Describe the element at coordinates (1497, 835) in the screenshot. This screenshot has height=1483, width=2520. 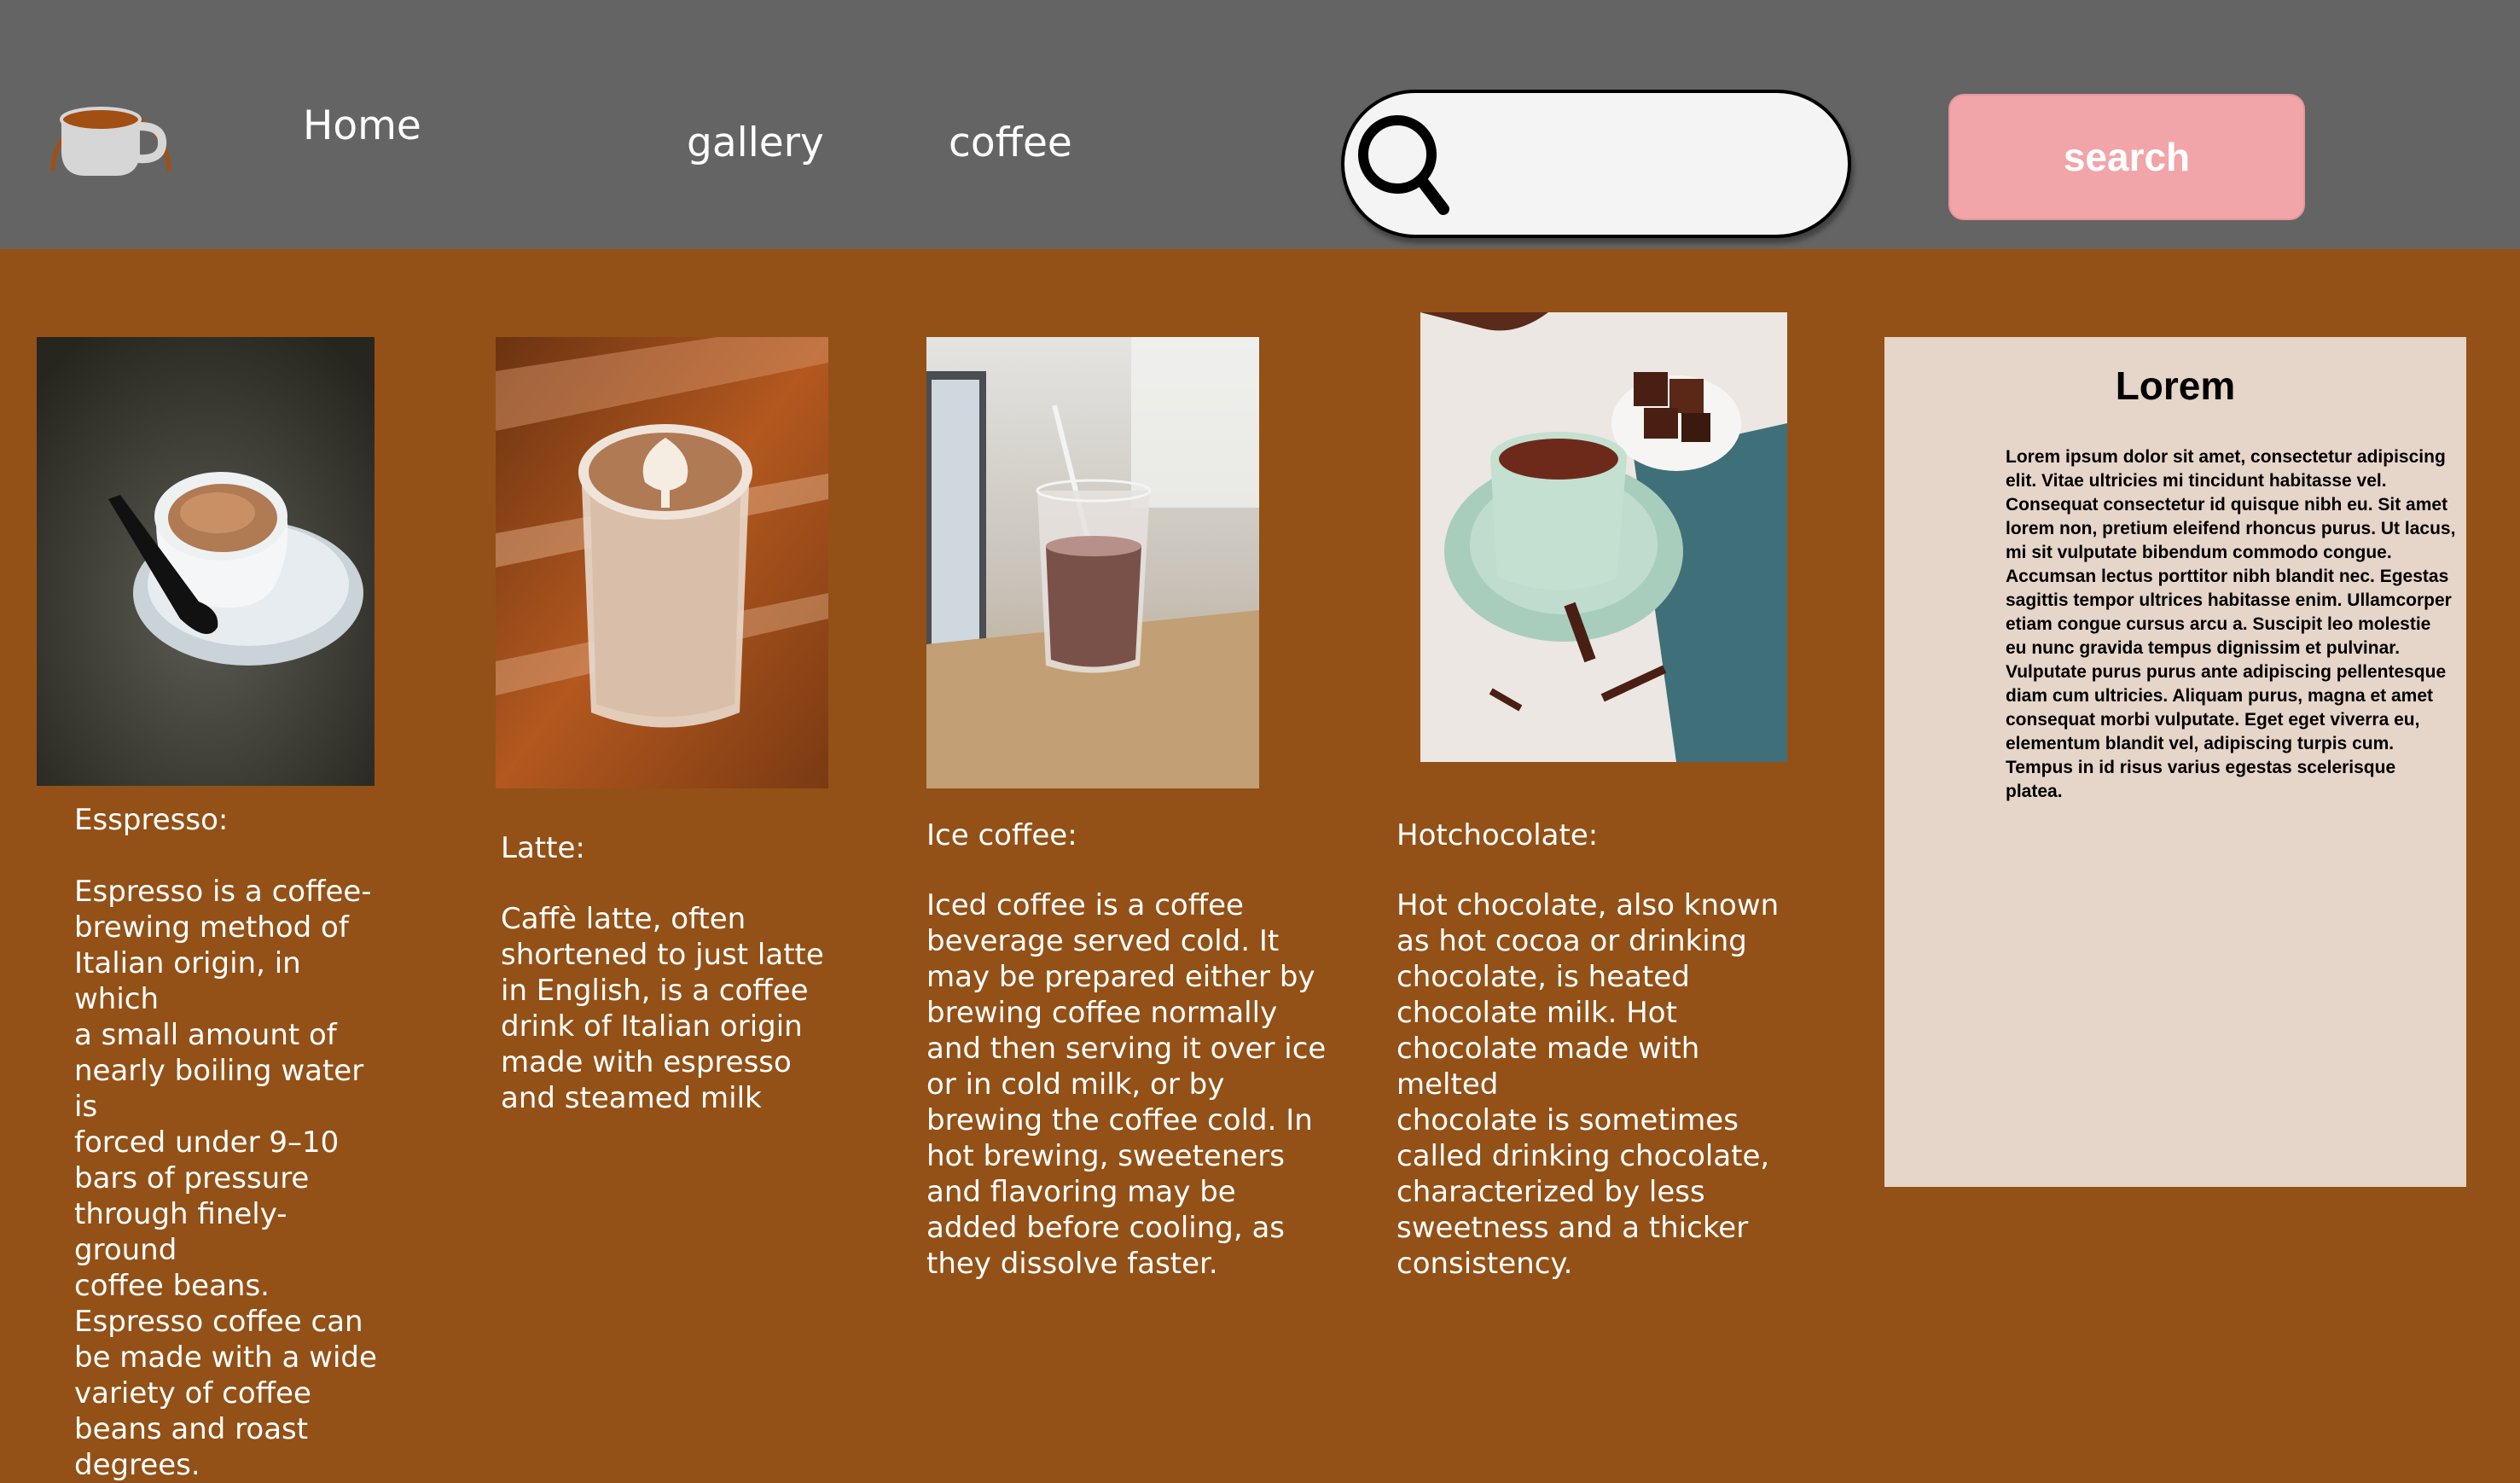
I see `hot-chocolate-title: Hotchocolate:` at that location.